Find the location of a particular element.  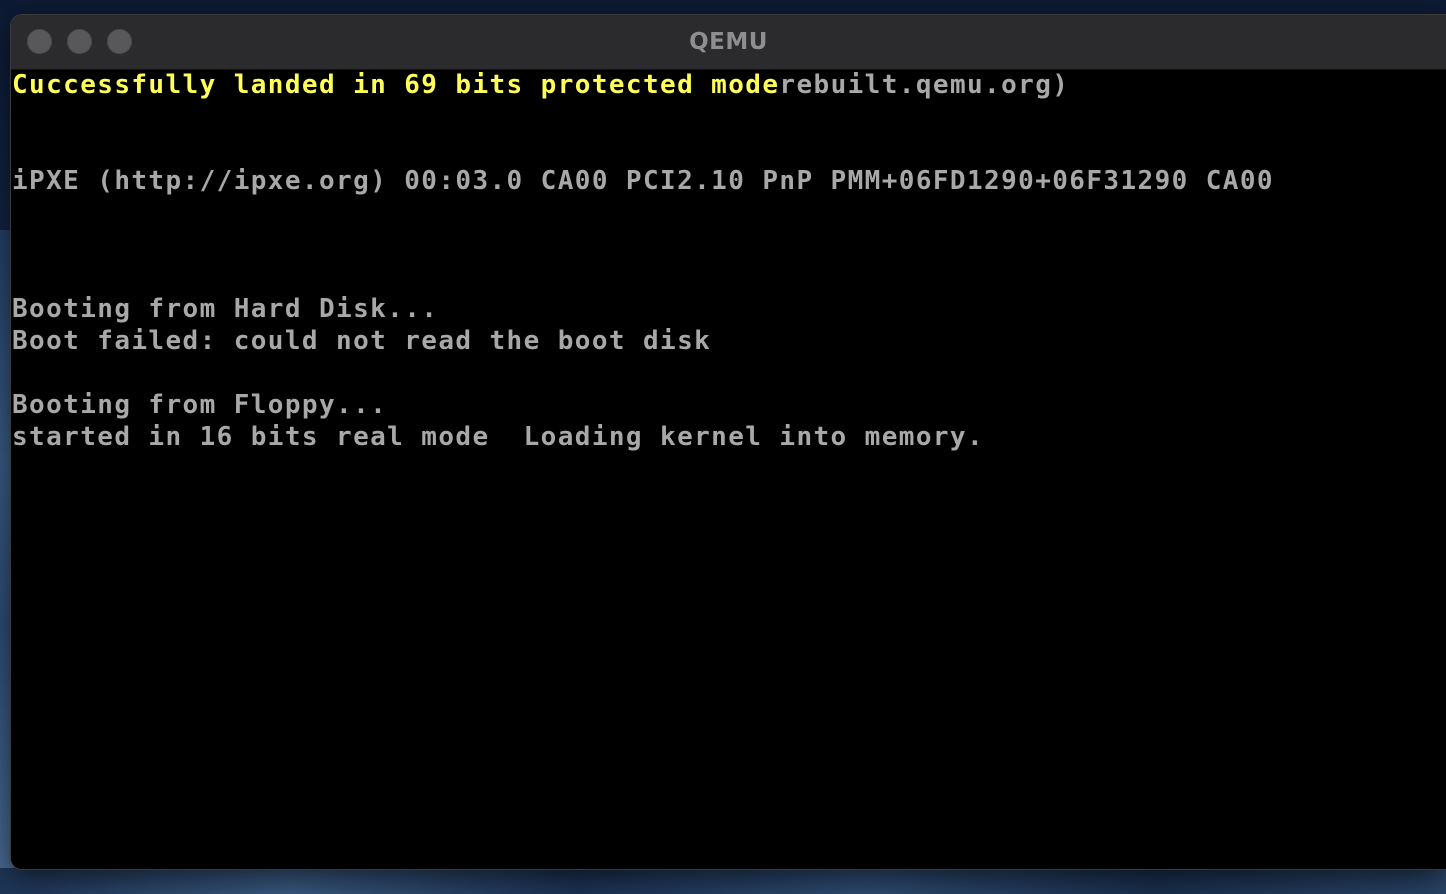

desktop-wallpaper-bottom is located at coordinates (723, 881).